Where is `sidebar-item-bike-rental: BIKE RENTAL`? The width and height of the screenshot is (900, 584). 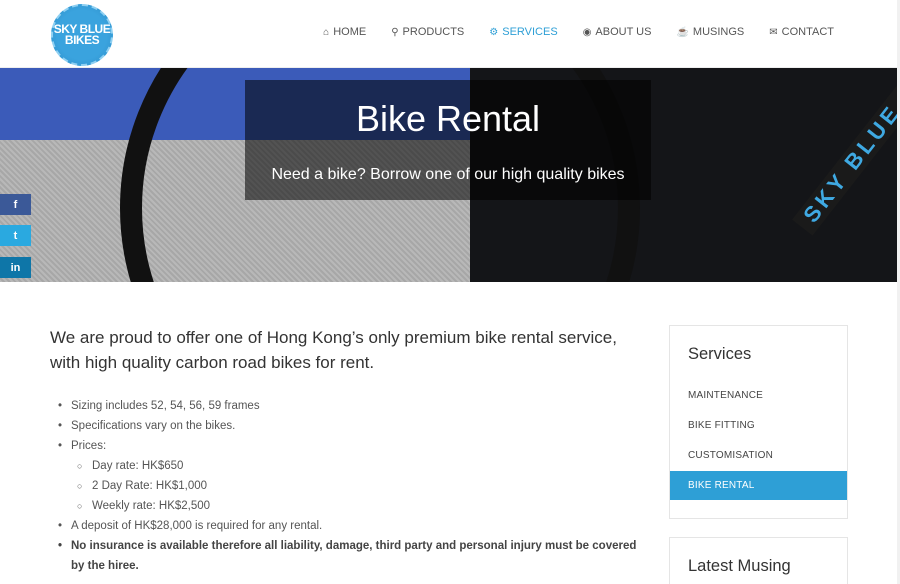 sidebar-item-bike-rental: BIKE RENTAL is located at coordinates (758, 485).